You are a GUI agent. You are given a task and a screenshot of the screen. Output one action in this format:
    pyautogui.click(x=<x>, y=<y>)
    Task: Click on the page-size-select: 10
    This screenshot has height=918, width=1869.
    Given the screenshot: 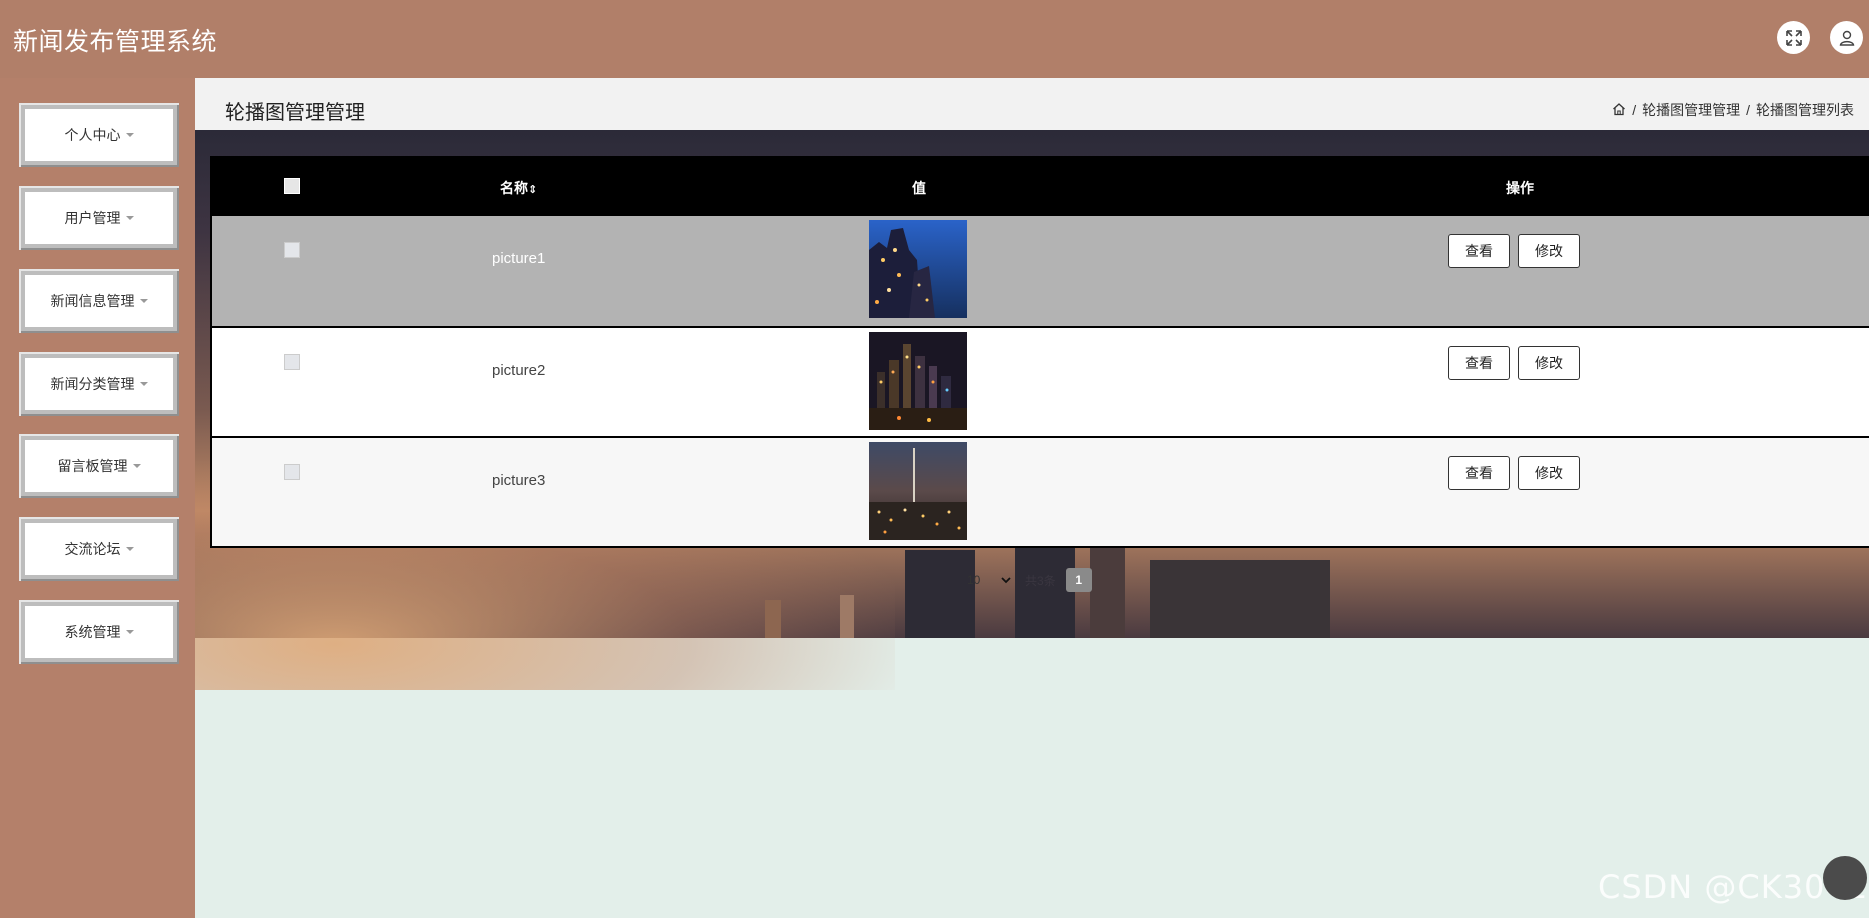 What is the action you would take?
    pyautogui.click(x=989, y=580)
    